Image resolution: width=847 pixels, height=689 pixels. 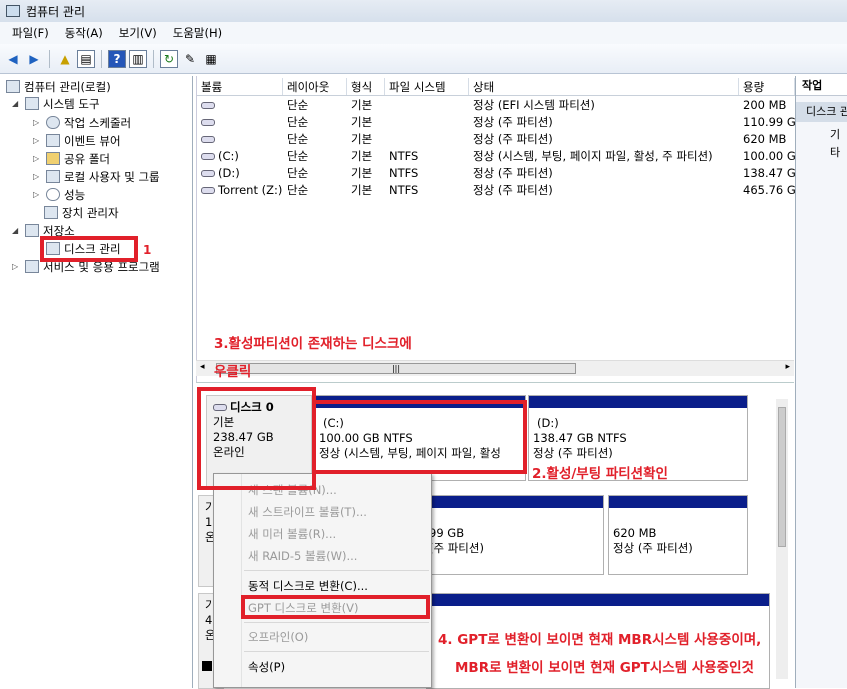 I want to click on up-folder-icon: ▲, so click(x=65, y=59).